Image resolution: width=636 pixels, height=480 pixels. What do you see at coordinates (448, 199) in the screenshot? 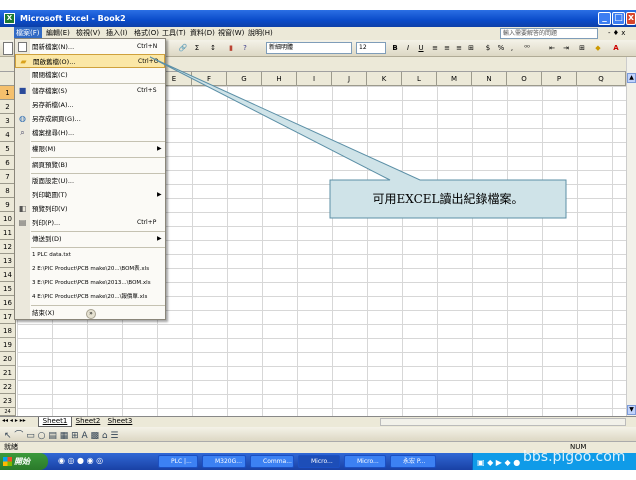
I see `callout-text: 可用EXCEL讀出紀錄檔案。` at bounding box center [448, 199].